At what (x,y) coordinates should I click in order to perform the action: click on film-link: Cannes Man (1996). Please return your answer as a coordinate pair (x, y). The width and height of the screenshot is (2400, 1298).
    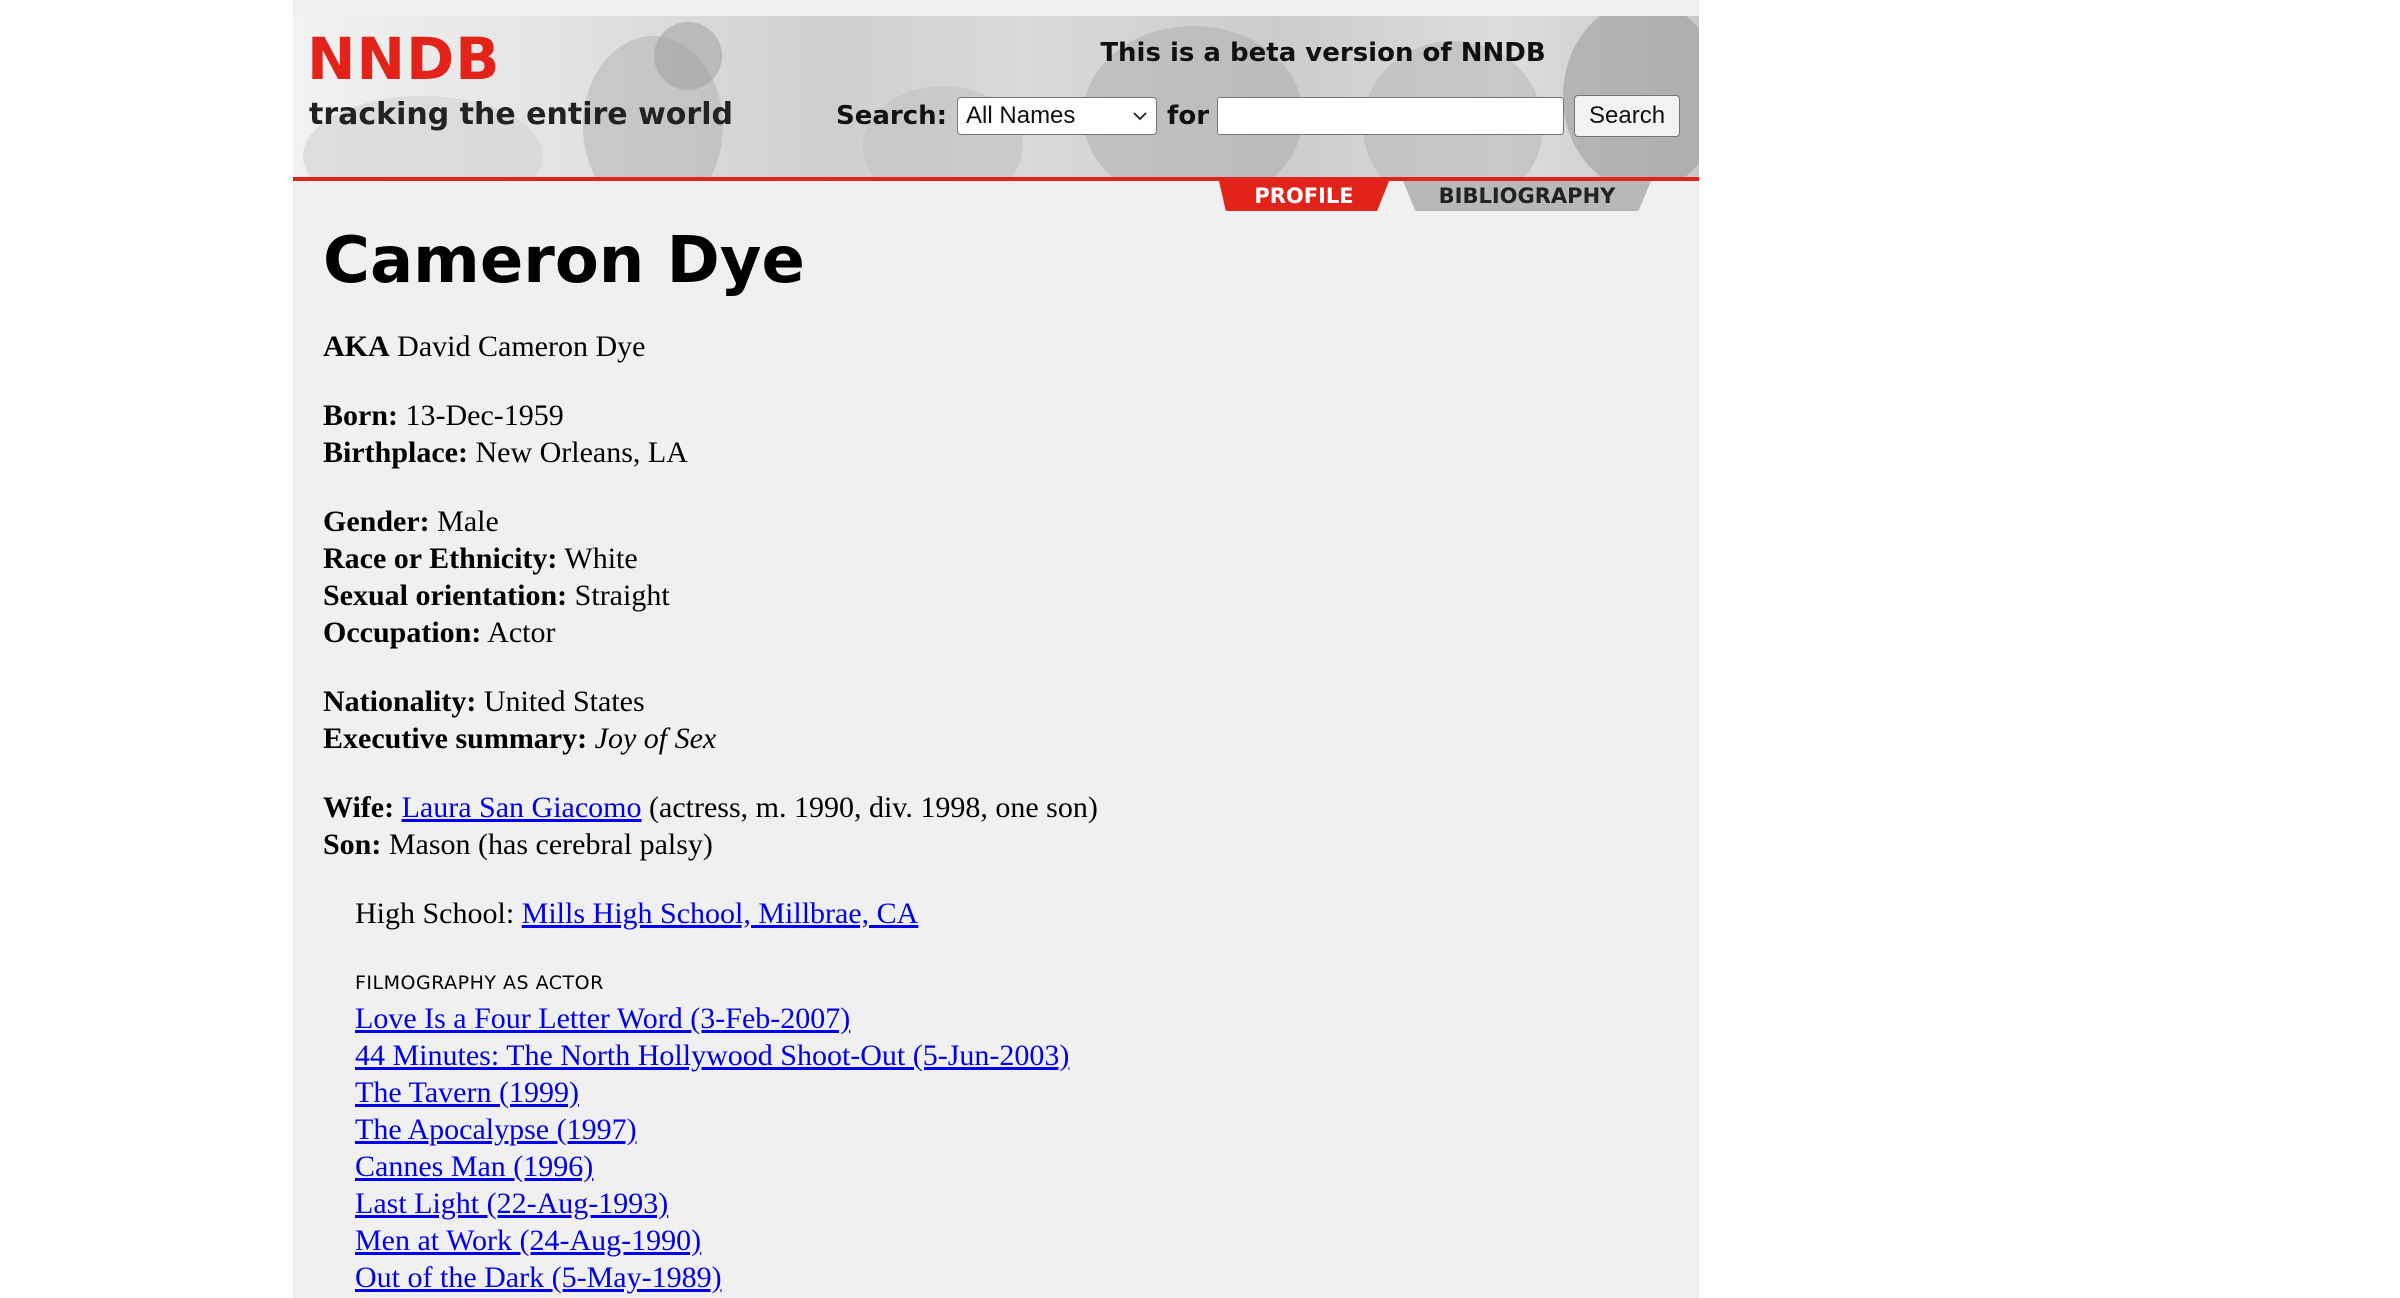
    Looking at the image, I should click on (474, 1166).